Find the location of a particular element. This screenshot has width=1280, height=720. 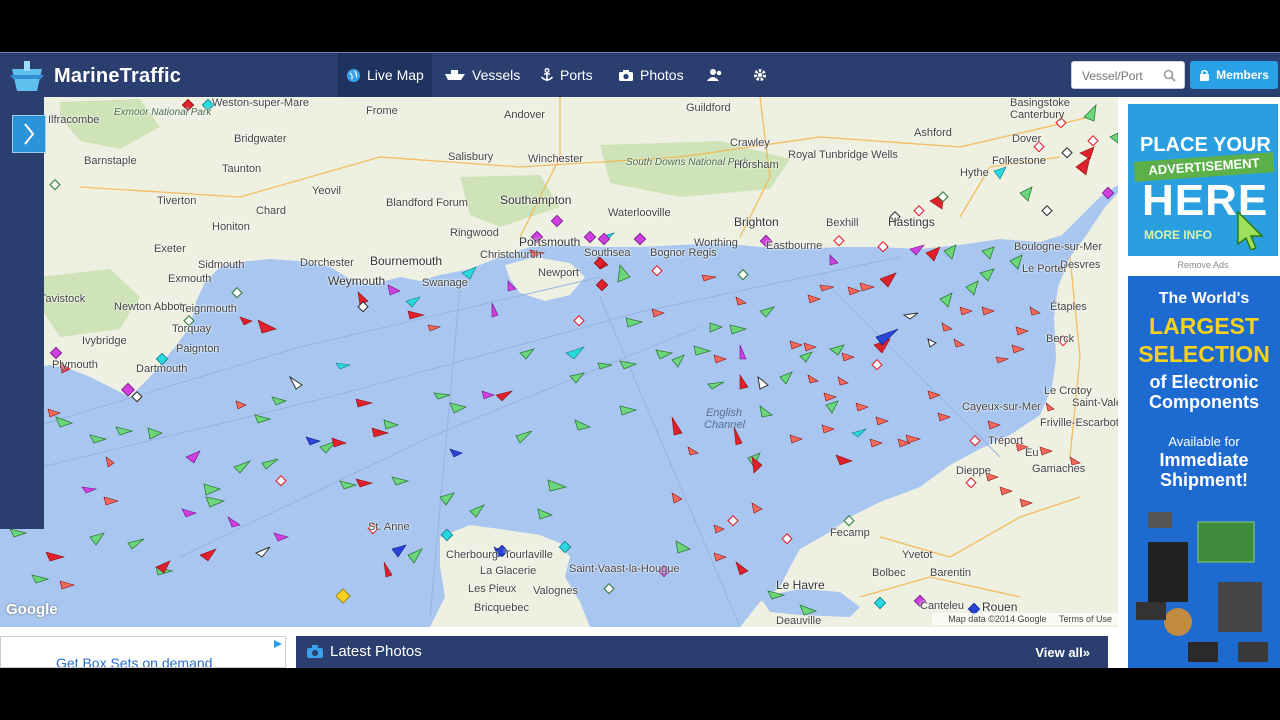

nav-vessels: Vessels is located at coordinates (482, 75).